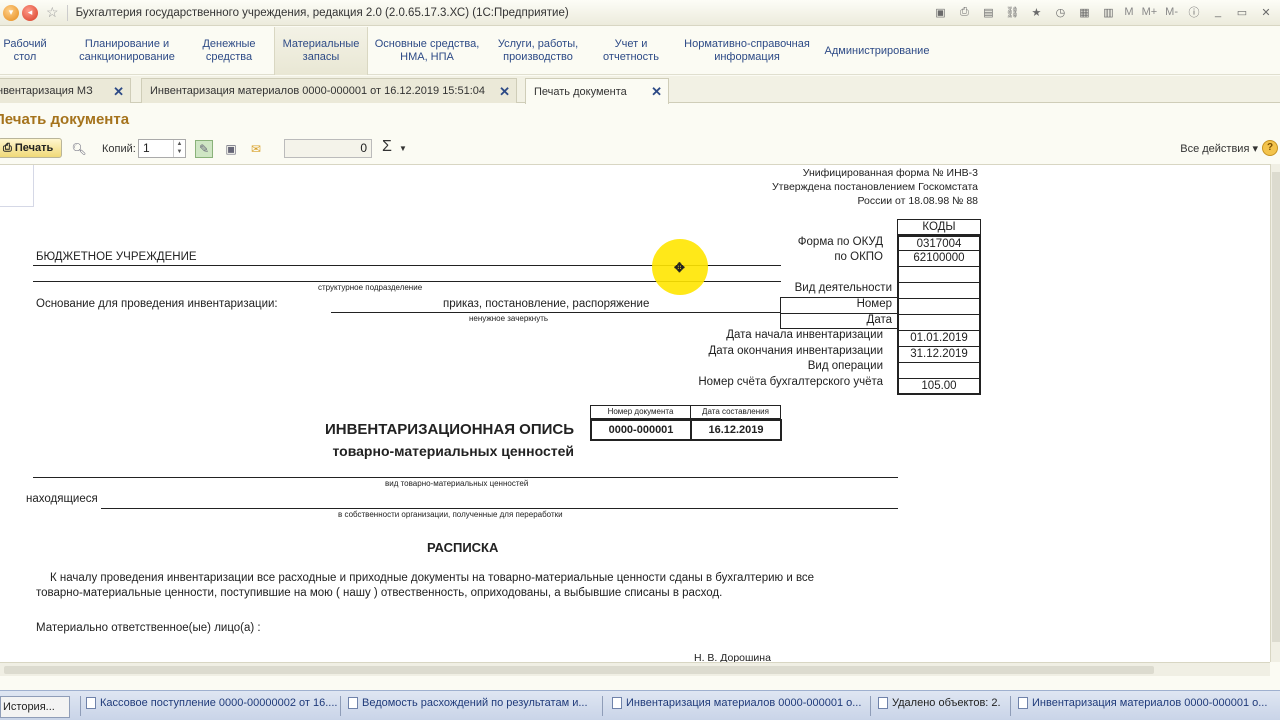  What do you see at coordinates (387, 147) in the screenshot?
I see `sum-icon: Σ` at bounding box center [387, 147].